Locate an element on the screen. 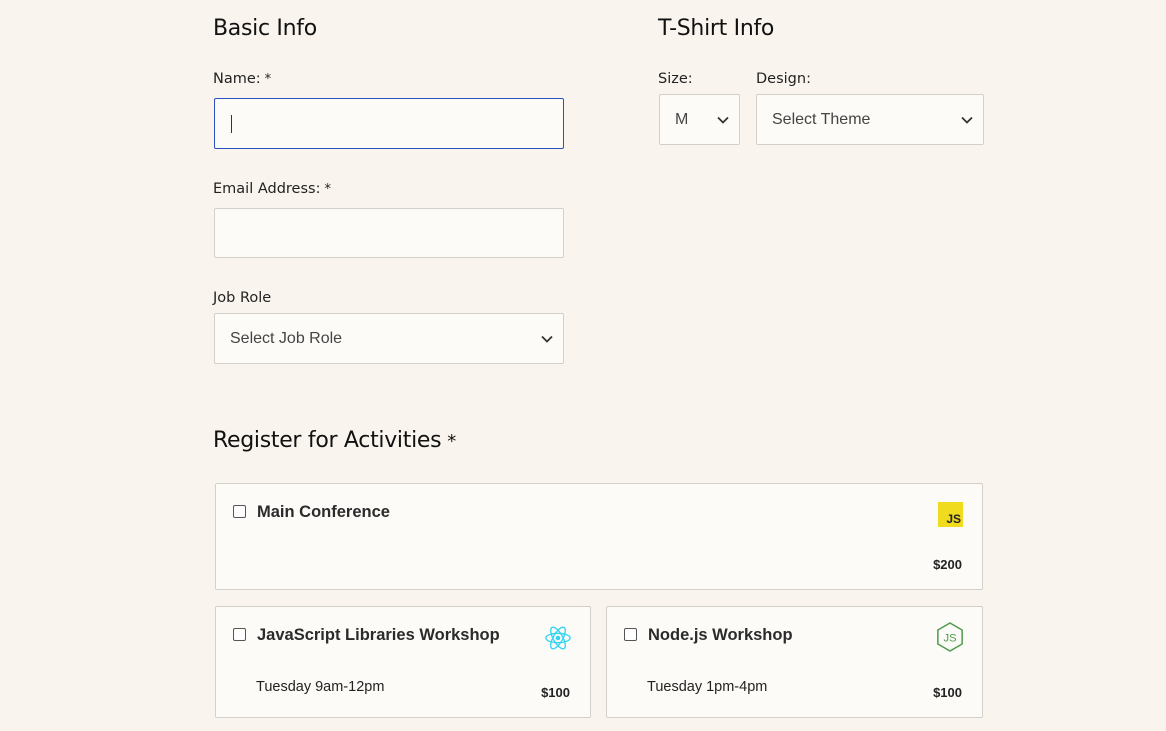  activity-card-nodejs: Node.js Workshop JS Tuesday 1pm-4pm $100 is located at coordinates (794, 662).